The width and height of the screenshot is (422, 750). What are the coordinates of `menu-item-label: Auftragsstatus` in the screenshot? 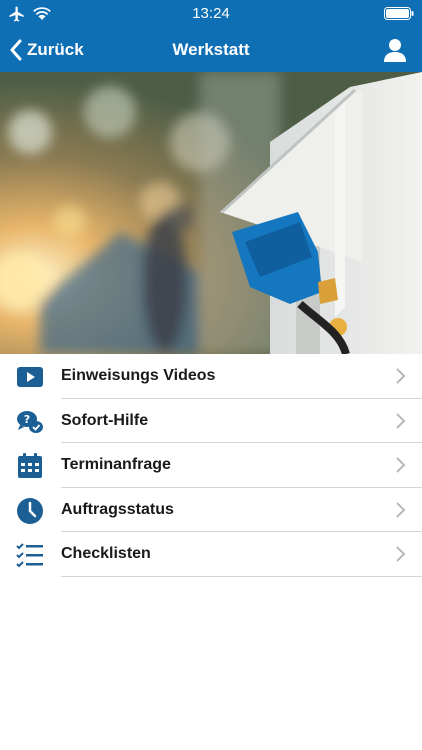 It's located at (117, 509).